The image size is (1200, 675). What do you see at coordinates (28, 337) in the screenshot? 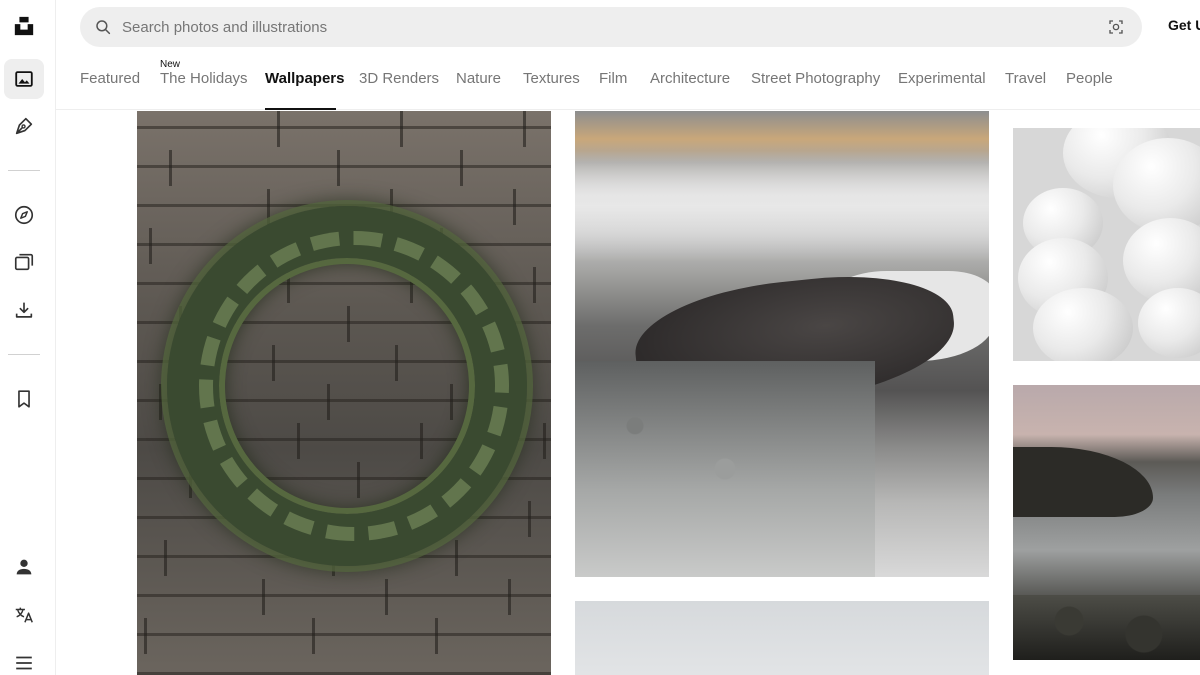
I see `sidebar` at bounding box center [28, 337].